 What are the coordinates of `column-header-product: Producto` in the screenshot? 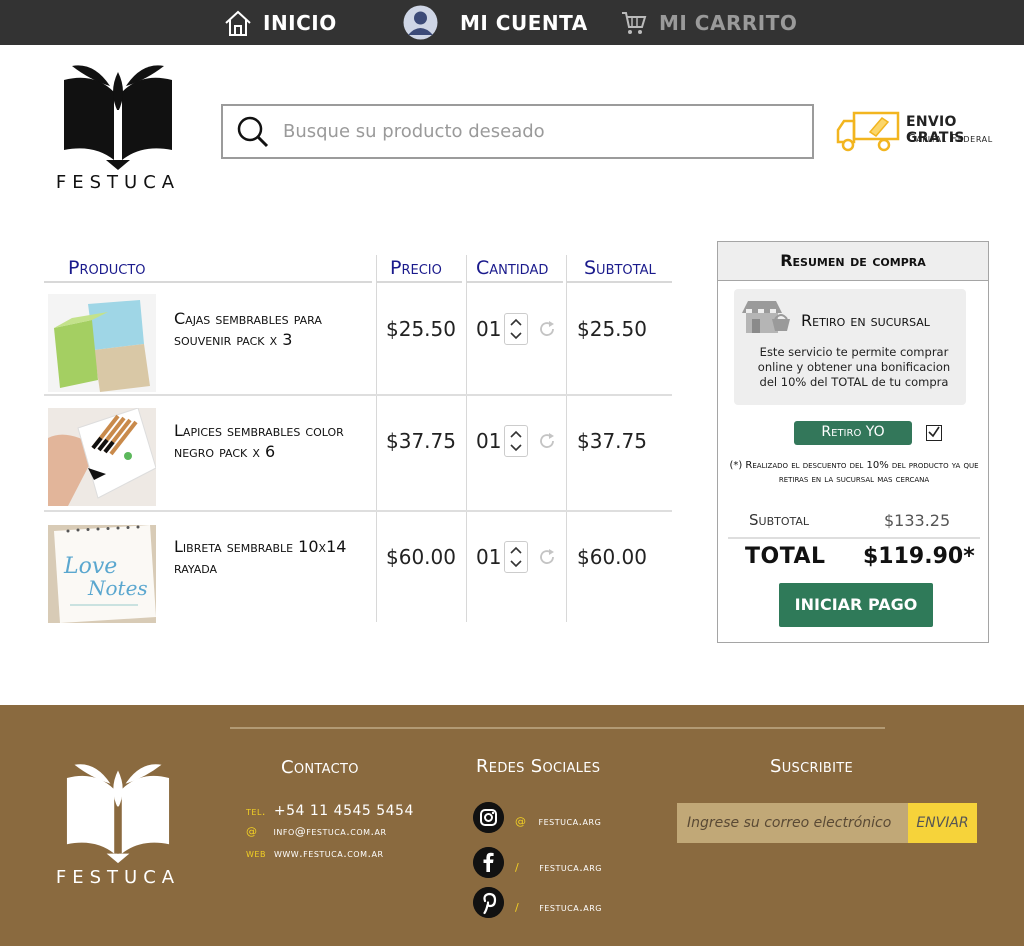 It's located at (208, 269).